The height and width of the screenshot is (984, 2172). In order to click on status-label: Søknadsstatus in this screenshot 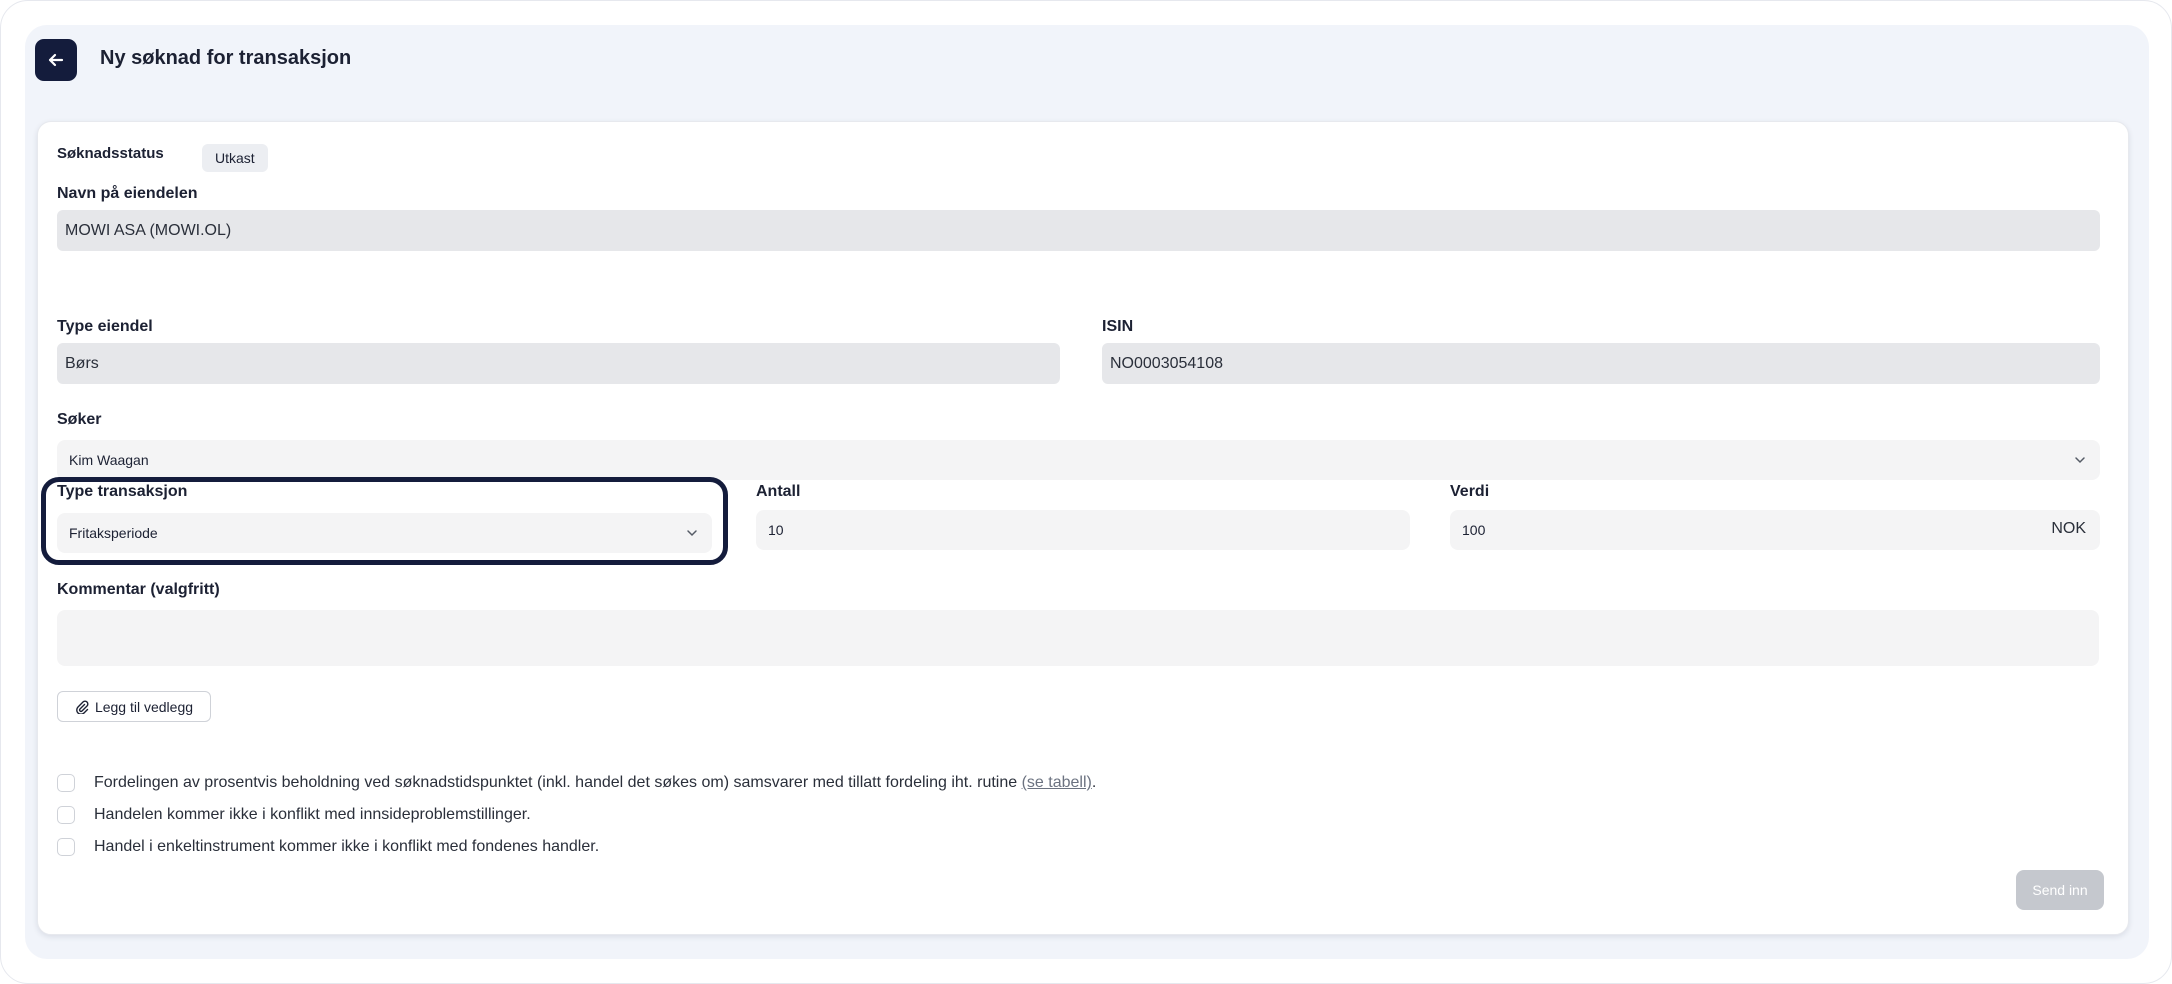, I will do `click(110, 153)`.